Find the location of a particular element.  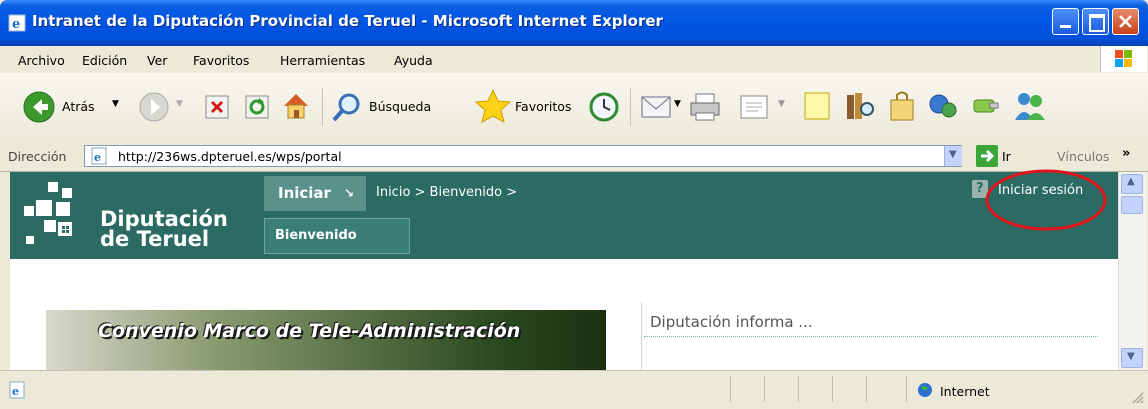

shopping-bag-icon is located at coordinates (902, 106).